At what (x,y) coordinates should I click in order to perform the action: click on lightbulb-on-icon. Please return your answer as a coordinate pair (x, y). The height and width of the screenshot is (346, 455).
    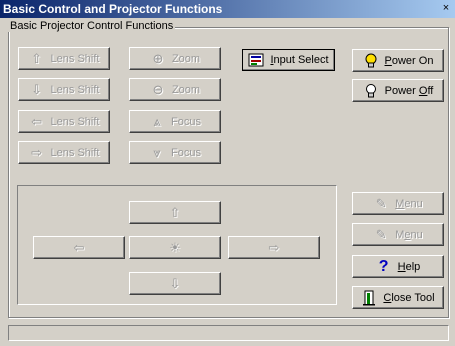
    Looking at the image, I should click on (371, 61).